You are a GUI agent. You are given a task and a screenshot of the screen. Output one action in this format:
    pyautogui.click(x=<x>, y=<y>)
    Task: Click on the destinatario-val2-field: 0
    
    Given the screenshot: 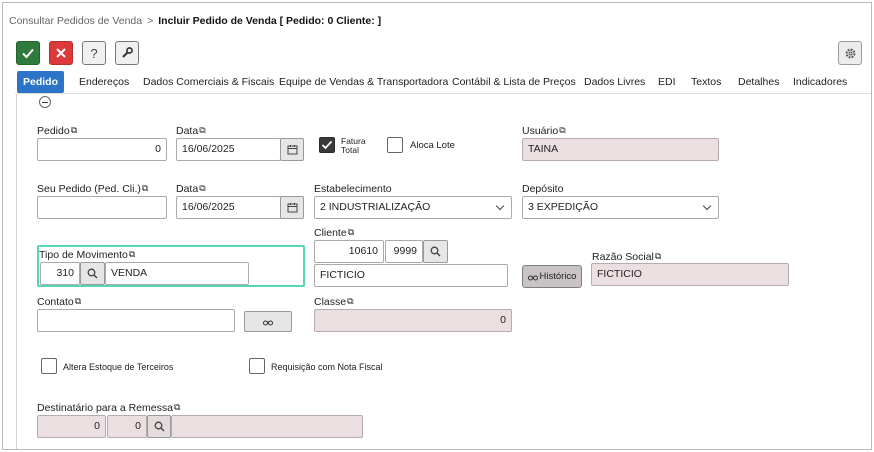 What is the action you would take?
    pyautogui.click(x=127, y=426)
    